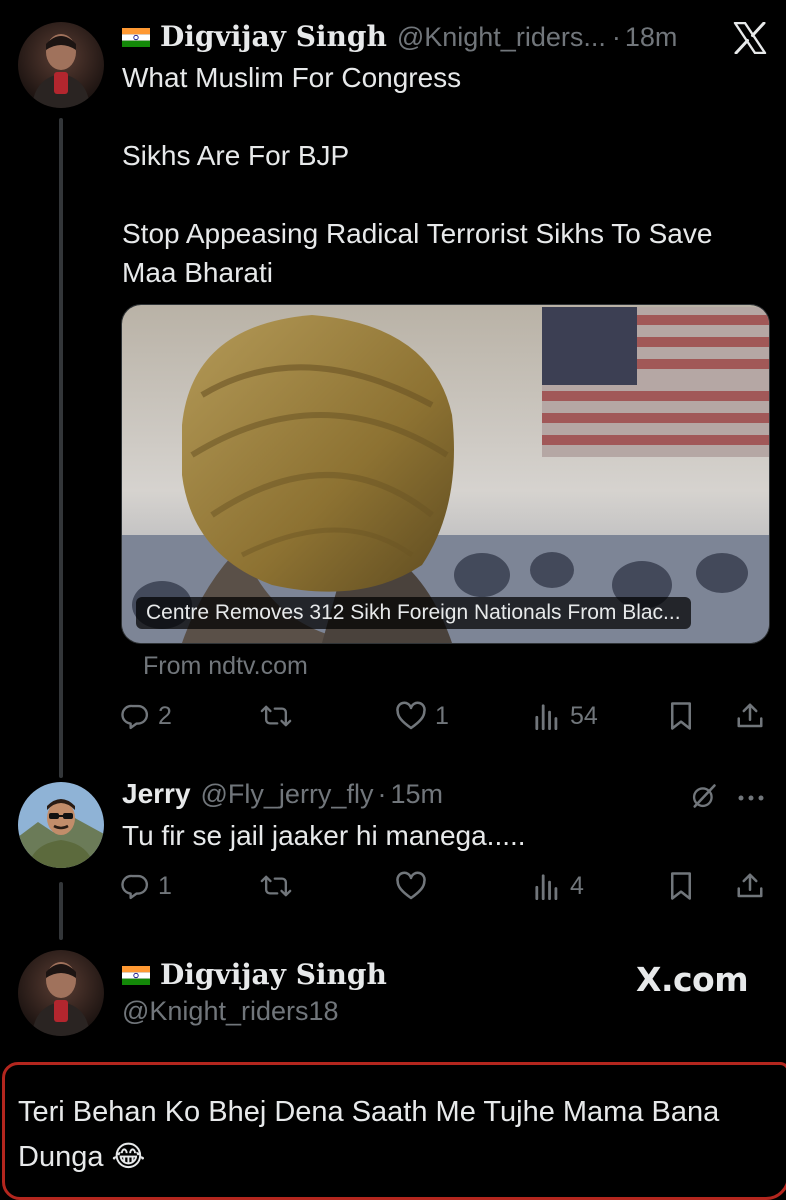 The image size is (786, 1200). What do you see at coordinates (566, 716) in the screenshot?
I see `views-button: 54` at bounding box center [566, 716].